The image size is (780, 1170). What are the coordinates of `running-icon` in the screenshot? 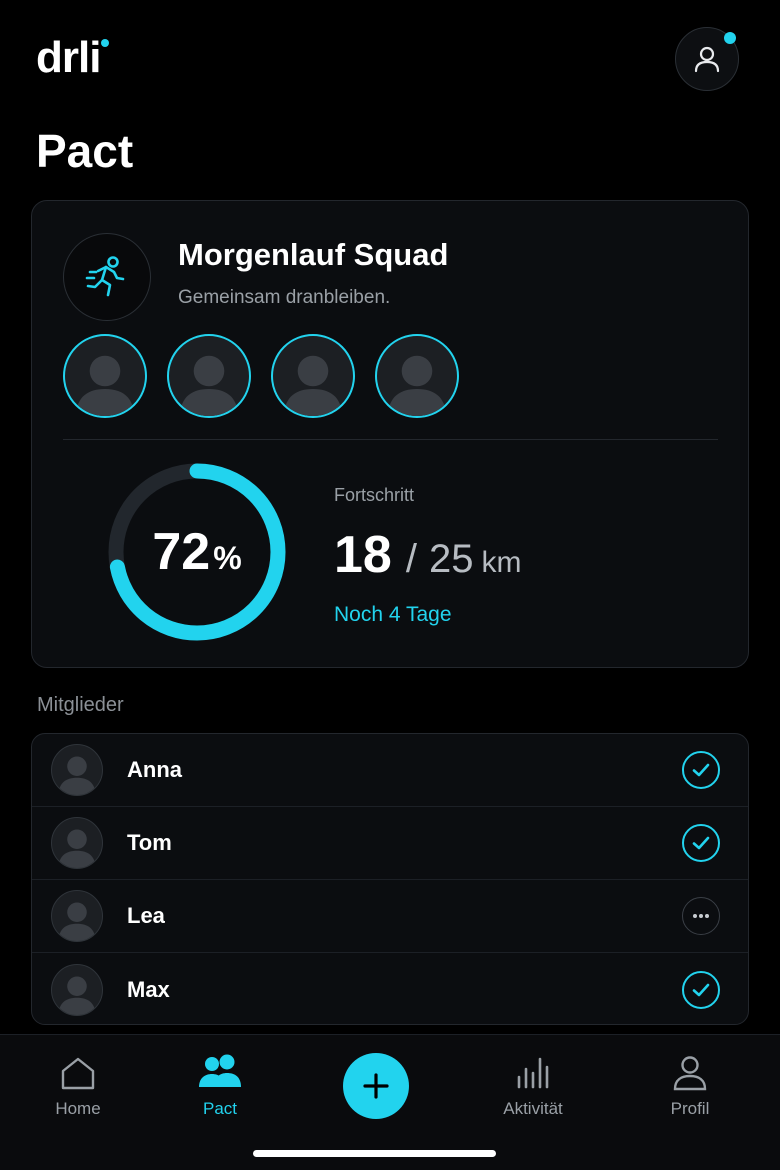 It's located at (105, 276).